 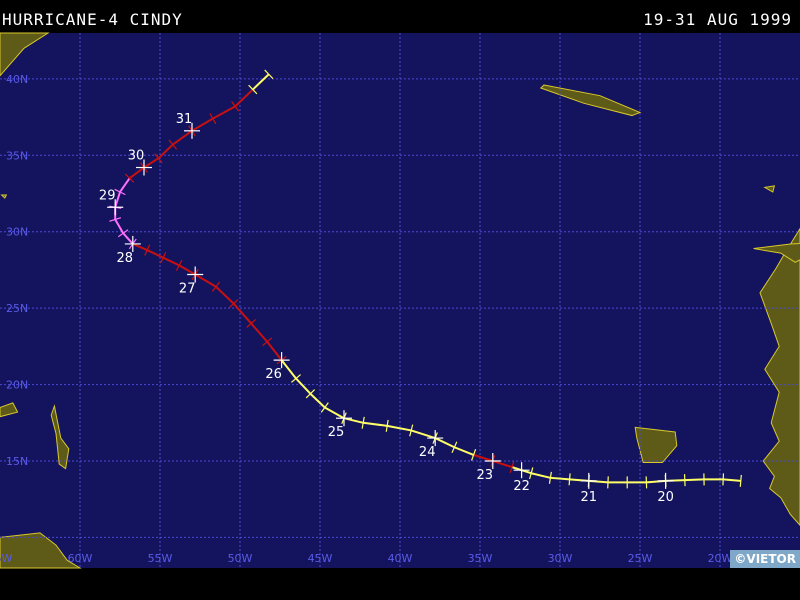 What do you see at coordinates (717, 19) in the screenshot?
I see `storm-date-range: 19-31 AUG 1999` at bounding box center [717, 19].